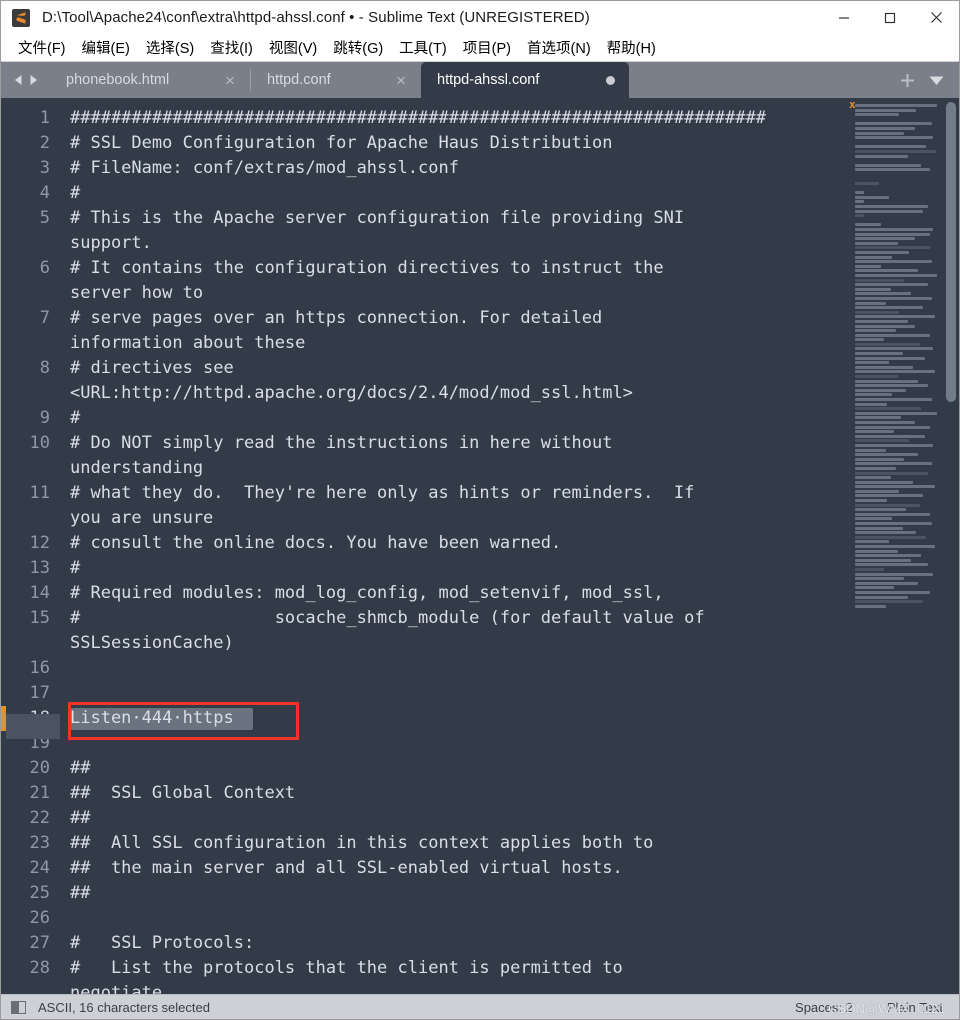 The image size is (960, 1020). I want to click on line-number: 27, so click(39, 943).